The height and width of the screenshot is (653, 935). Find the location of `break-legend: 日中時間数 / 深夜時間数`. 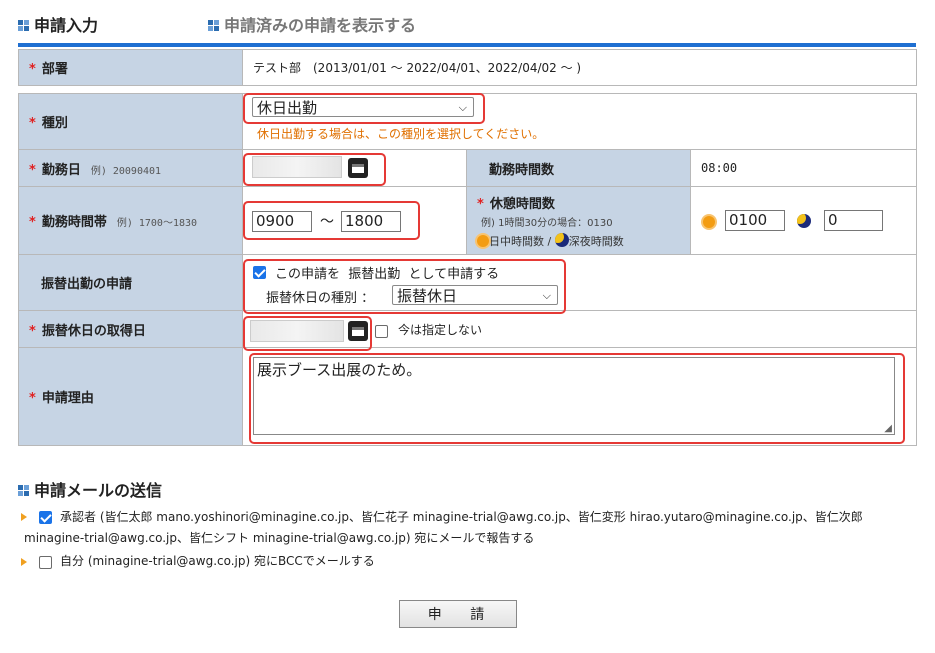

break-legend: 日中時間数 / 深夜時間数 is located at coordinates (583, 241).